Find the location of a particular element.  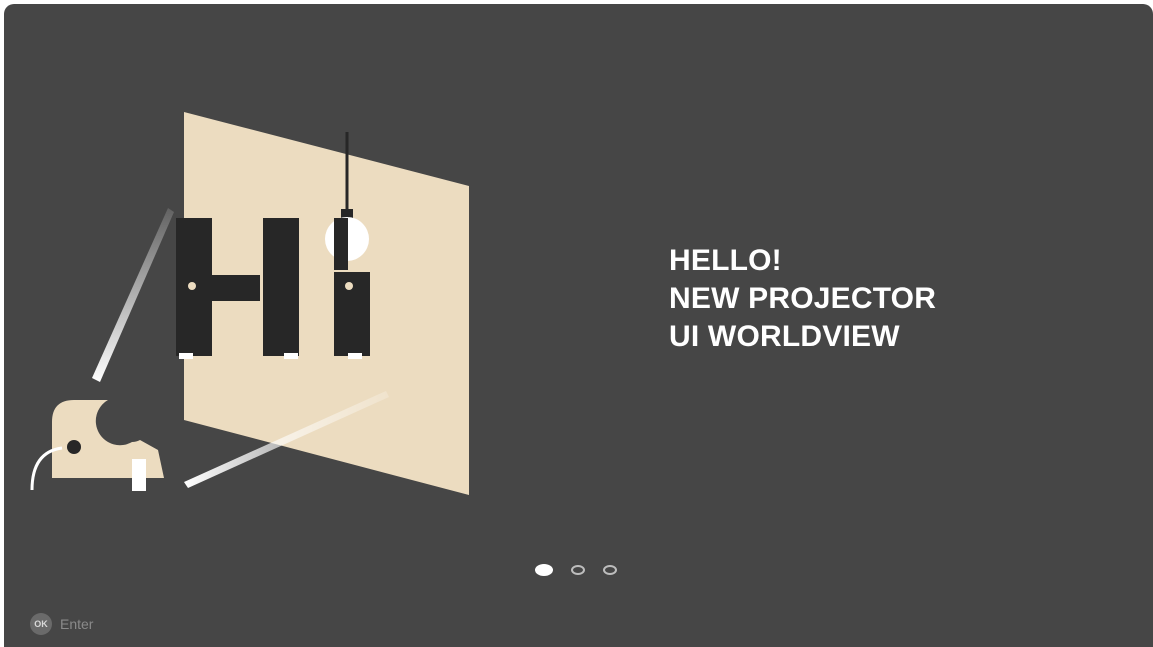

headline-line-2: NEW PROJECTOR is located at coordinates (803, 298).